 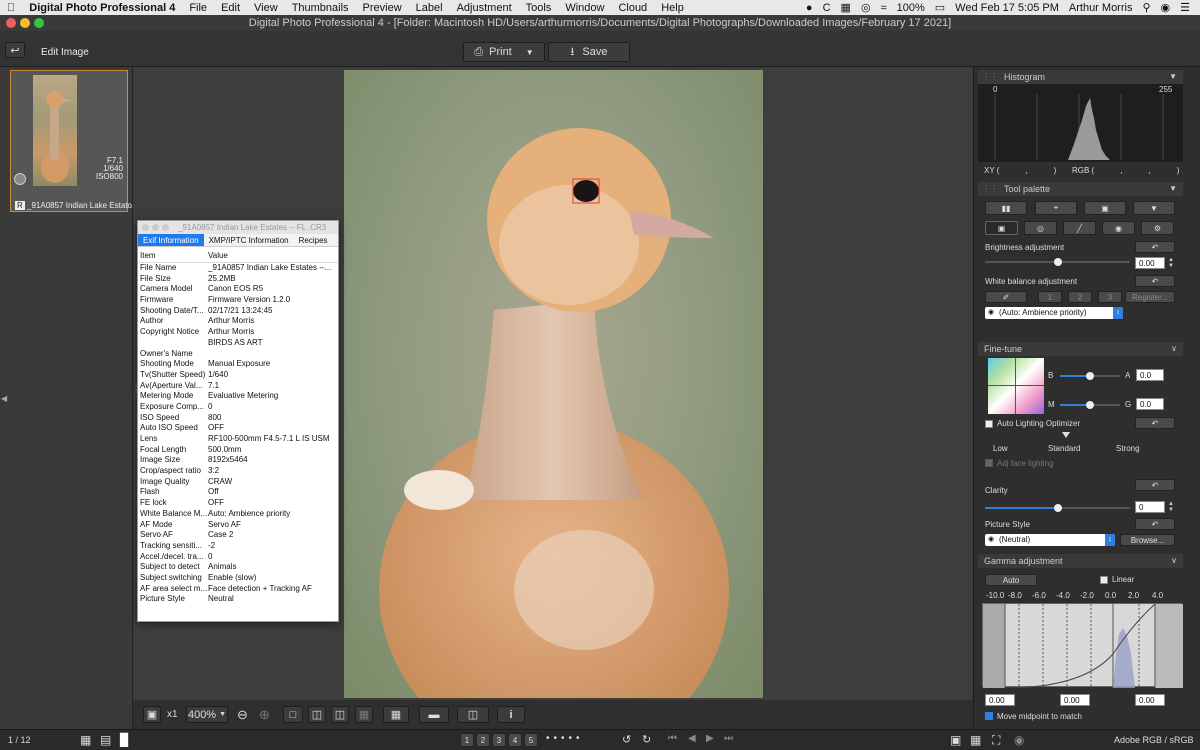 What do you see at coordinates (171, 240) in the screenshot?
I see `tab-exif-information: Exif Information` at bounding box center [171, 240].